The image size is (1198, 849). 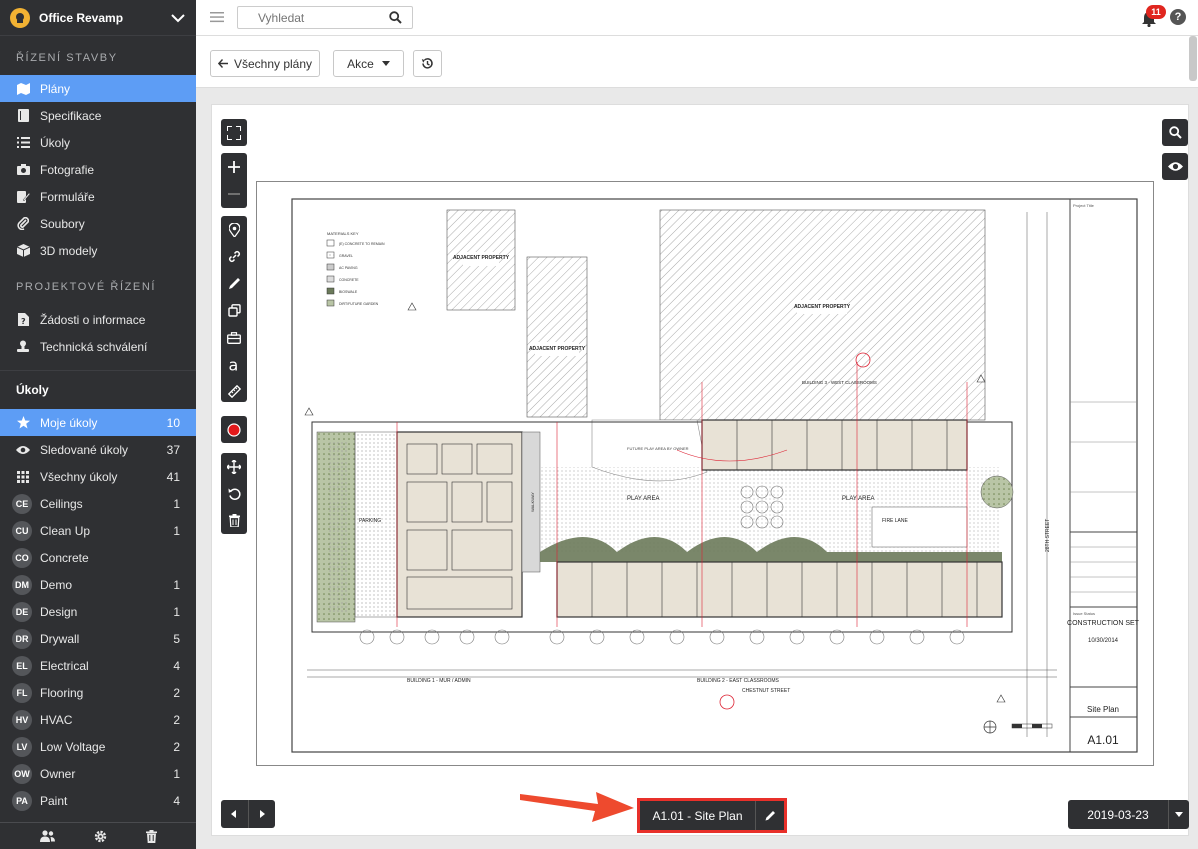 What do you see at coordinates (234, 193) in the screenshot?
I see `zoom-out-button` at bounding box center [234, 193].